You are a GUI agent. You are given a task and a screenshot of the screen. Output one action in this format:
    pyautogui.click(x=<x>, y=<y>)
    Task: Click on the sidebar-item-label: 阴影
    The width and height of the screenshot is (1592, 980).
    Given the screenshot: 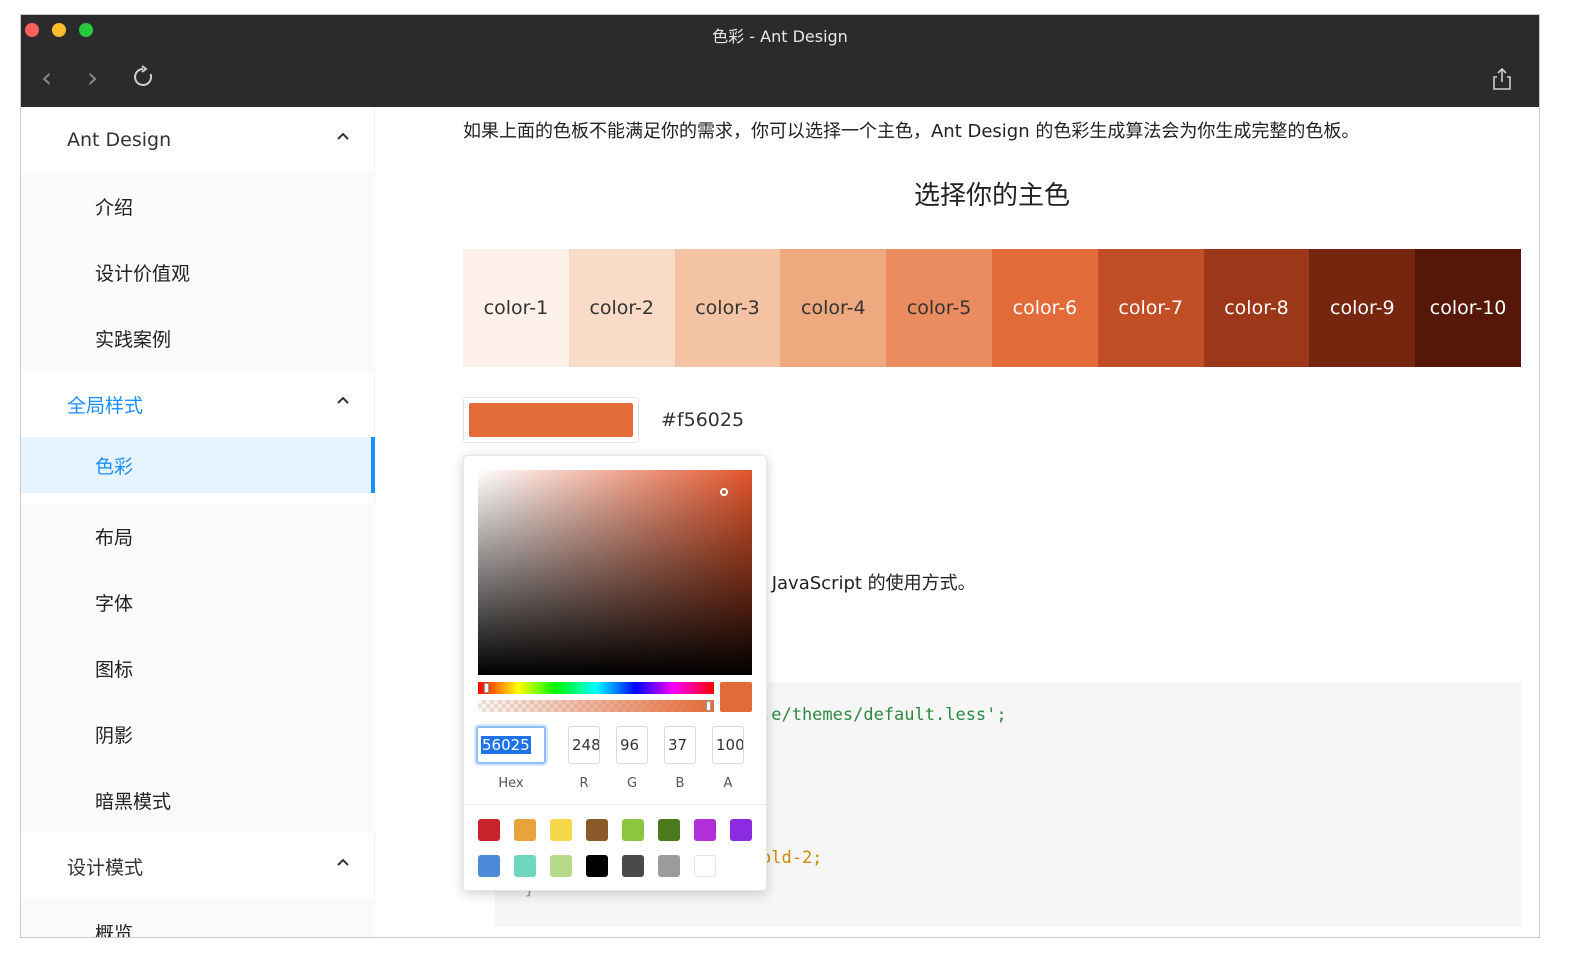 What is the action you would take?
    pyautogui.click(x=114, y=736)
    